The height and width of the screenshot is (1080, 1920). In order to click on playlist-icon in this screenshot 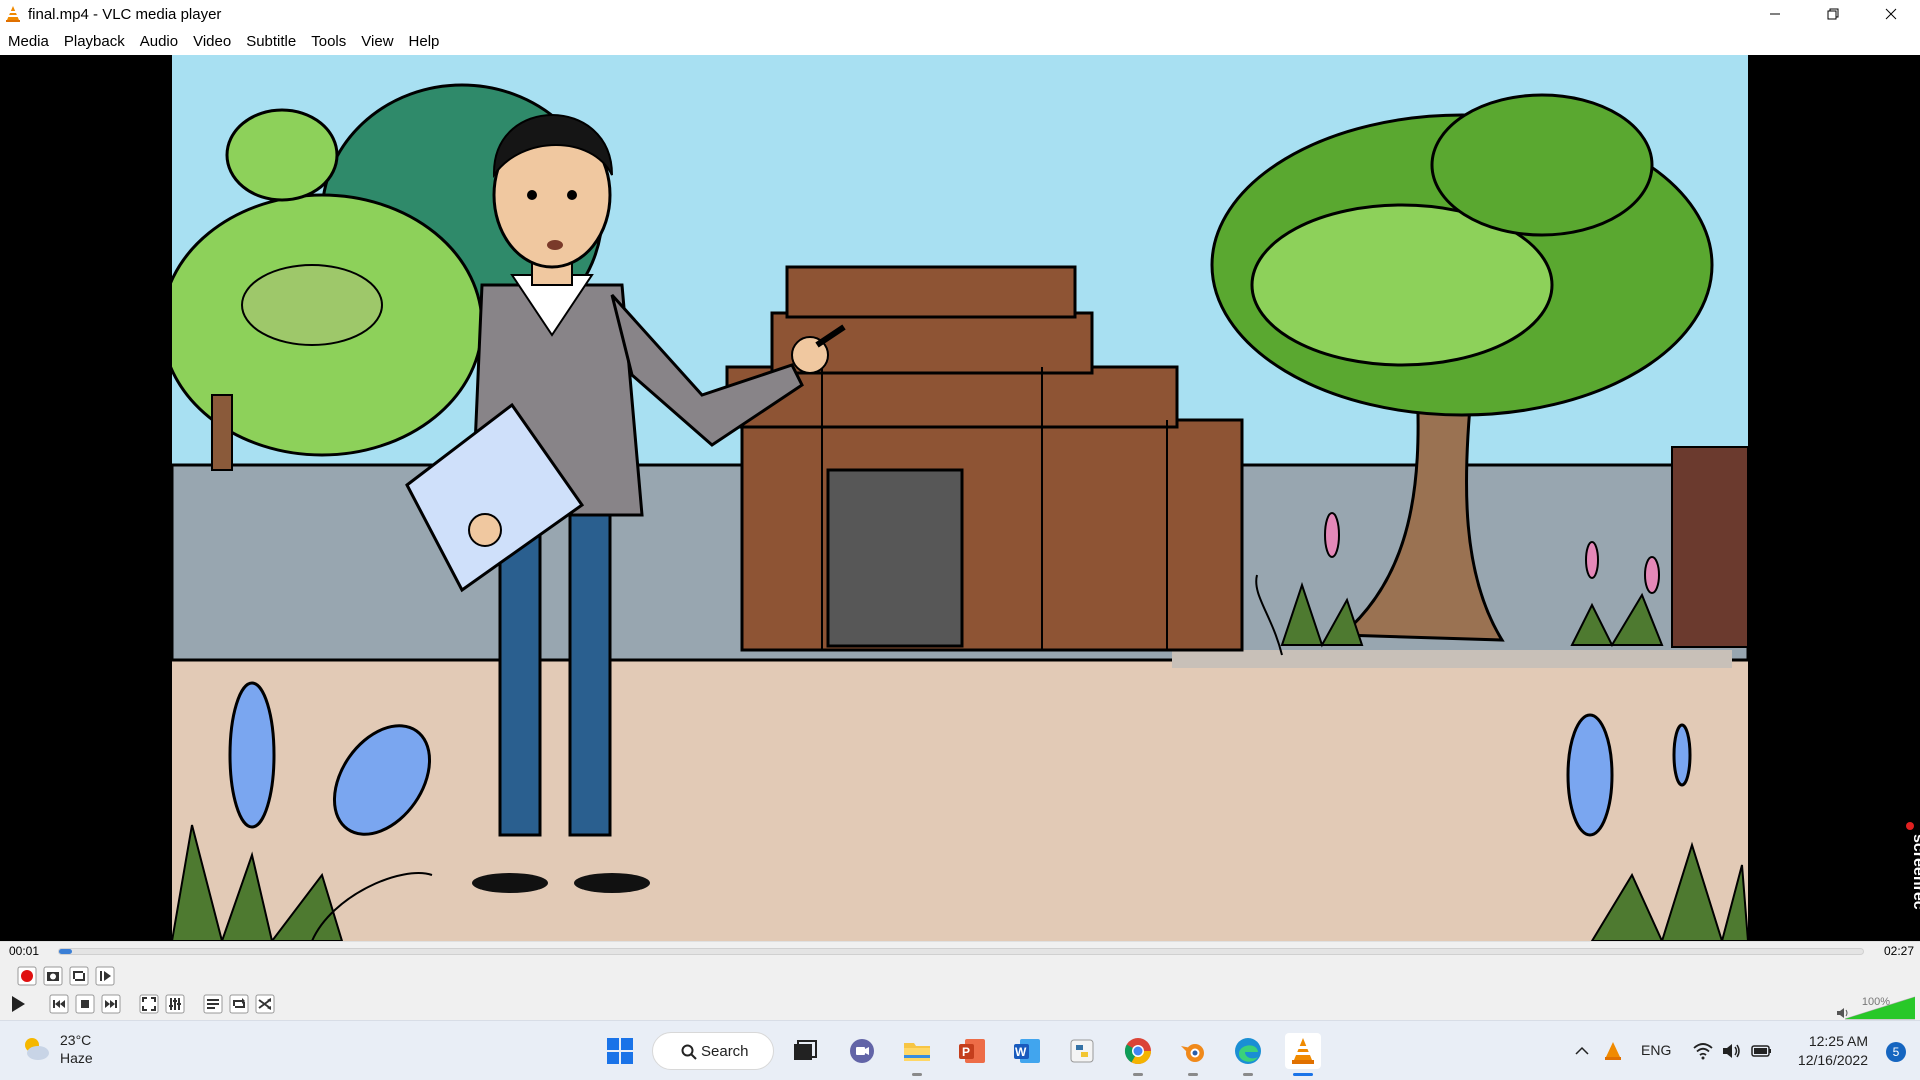, I will do `click(213, 1004)`.